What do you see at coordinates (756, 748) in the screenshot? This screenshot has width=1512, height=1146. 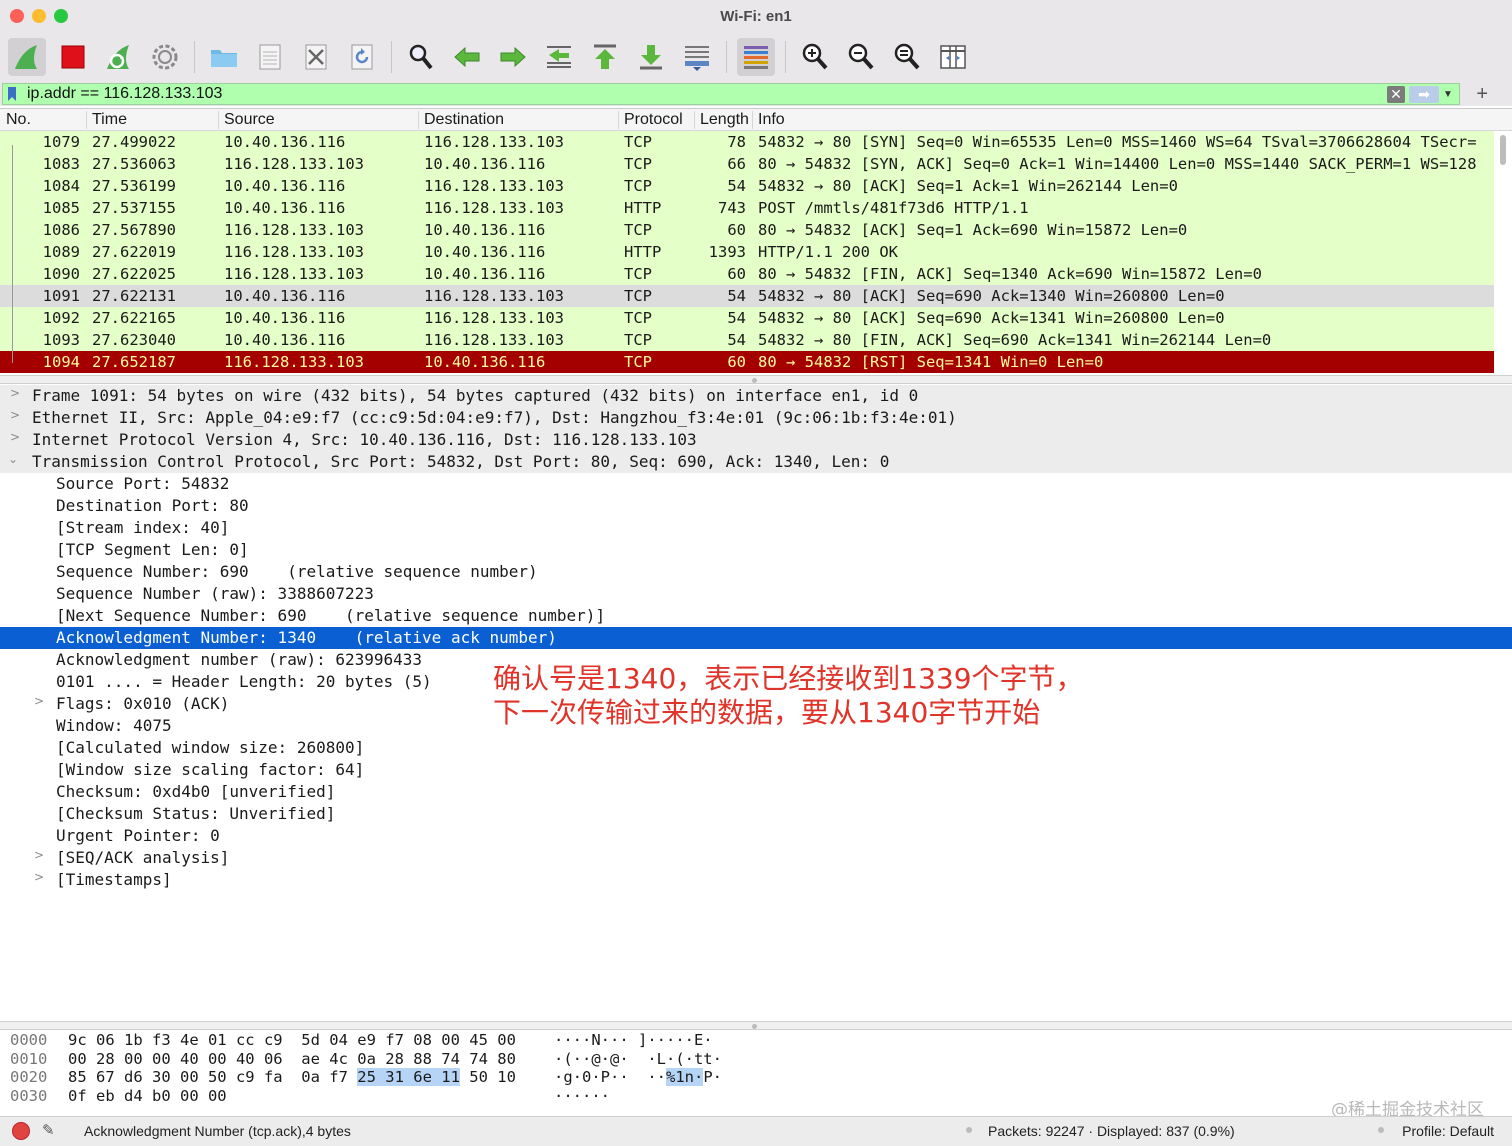 I see `detail-field: [Calculated window size: 260800]` at bounding box center [756, 748].